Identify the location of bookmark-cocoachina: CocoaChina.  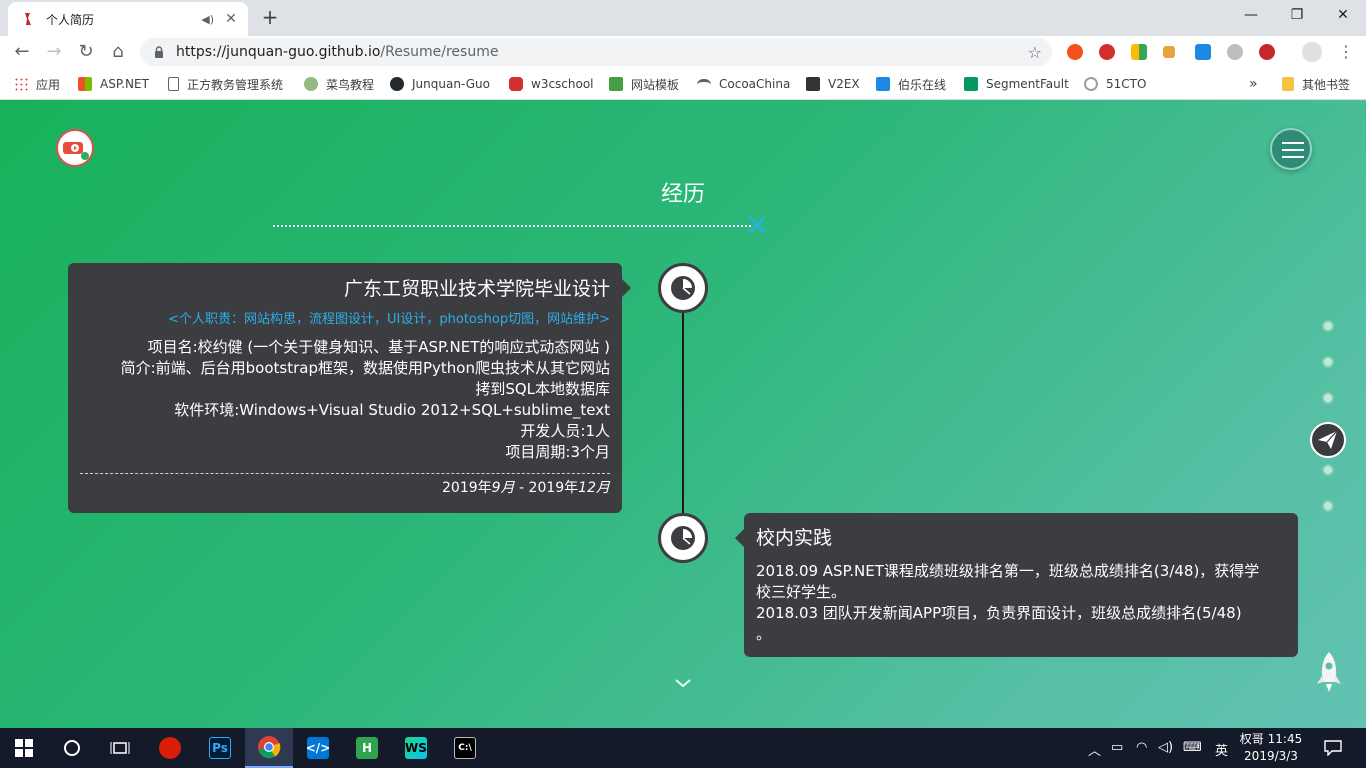
(743, 84).